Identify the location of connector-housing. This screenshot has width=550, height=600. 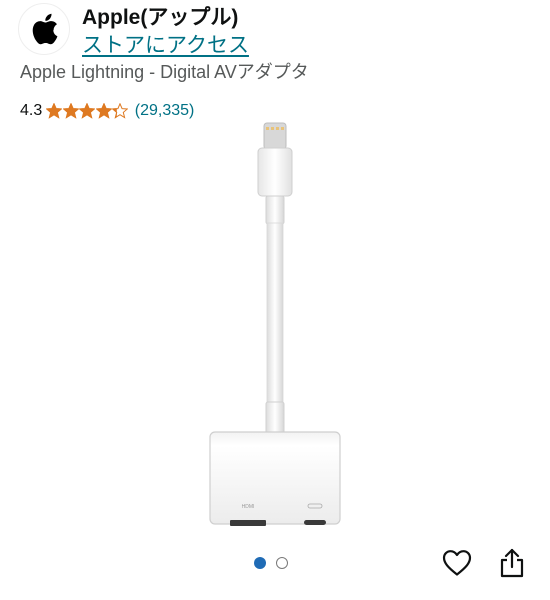
(275, 172).